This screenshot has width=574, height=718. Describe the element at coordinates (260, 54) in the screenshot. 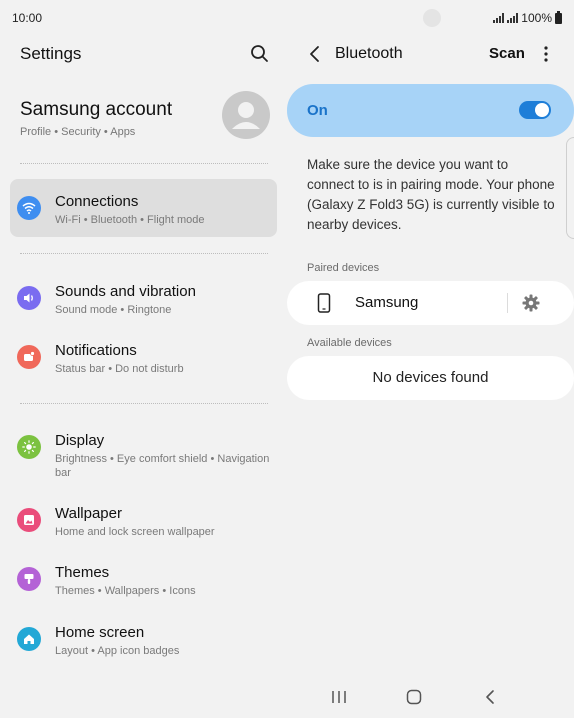

I see `search-icon` at that location.